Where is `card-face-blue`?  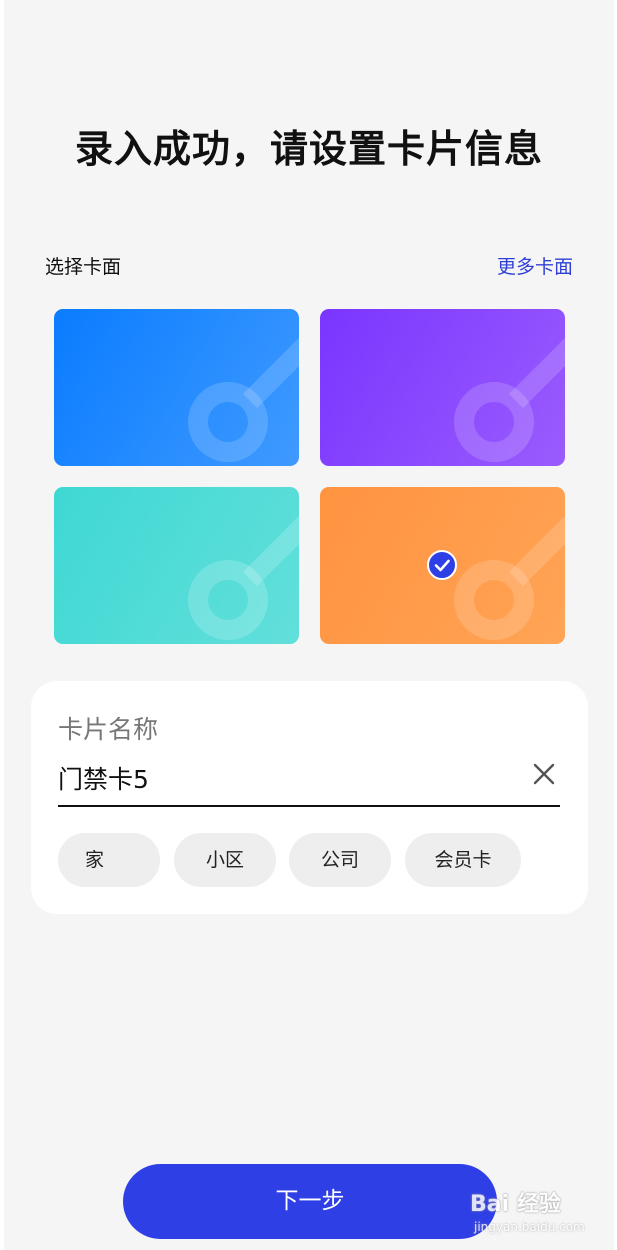 card-face-blue is located at coordinates (176, 387).